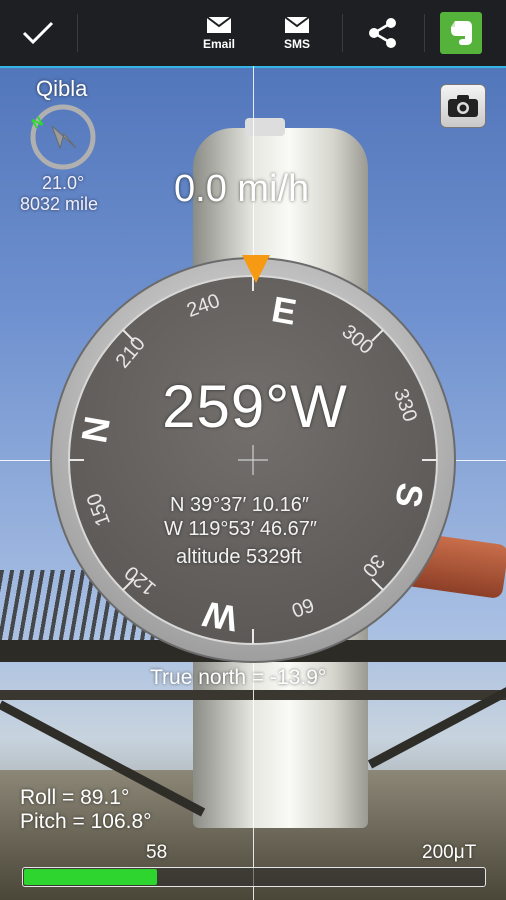 The height and width of the screenshot is (900, 506). Describe the element at coordinates (157, 852) in the screenshot. I see `magnetic-field-value: 58` at that location.